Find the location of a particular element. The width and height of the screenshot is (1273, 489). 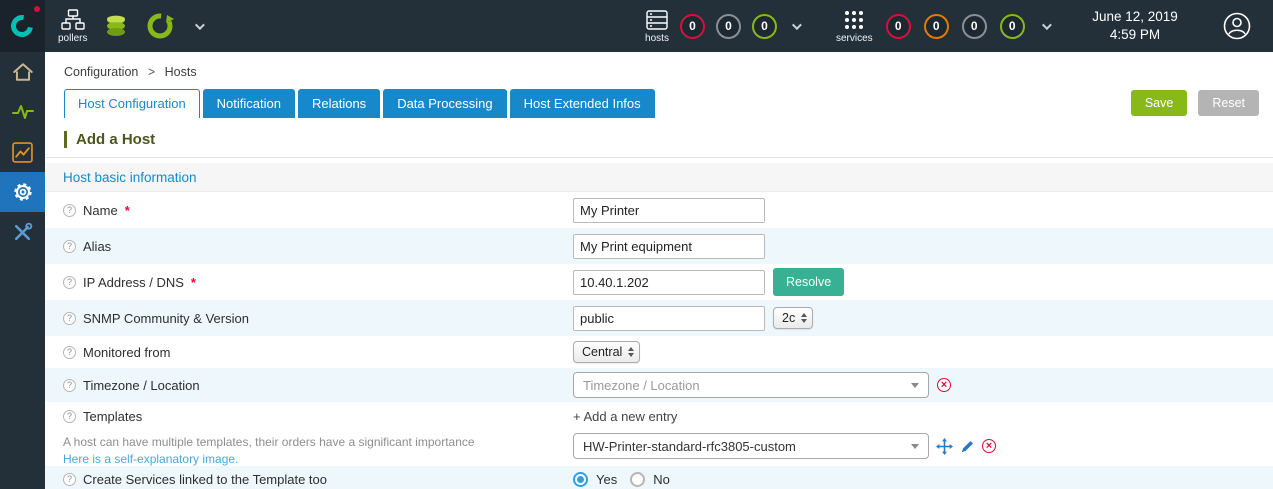

move-template-button is located at coordinates (944, 446).